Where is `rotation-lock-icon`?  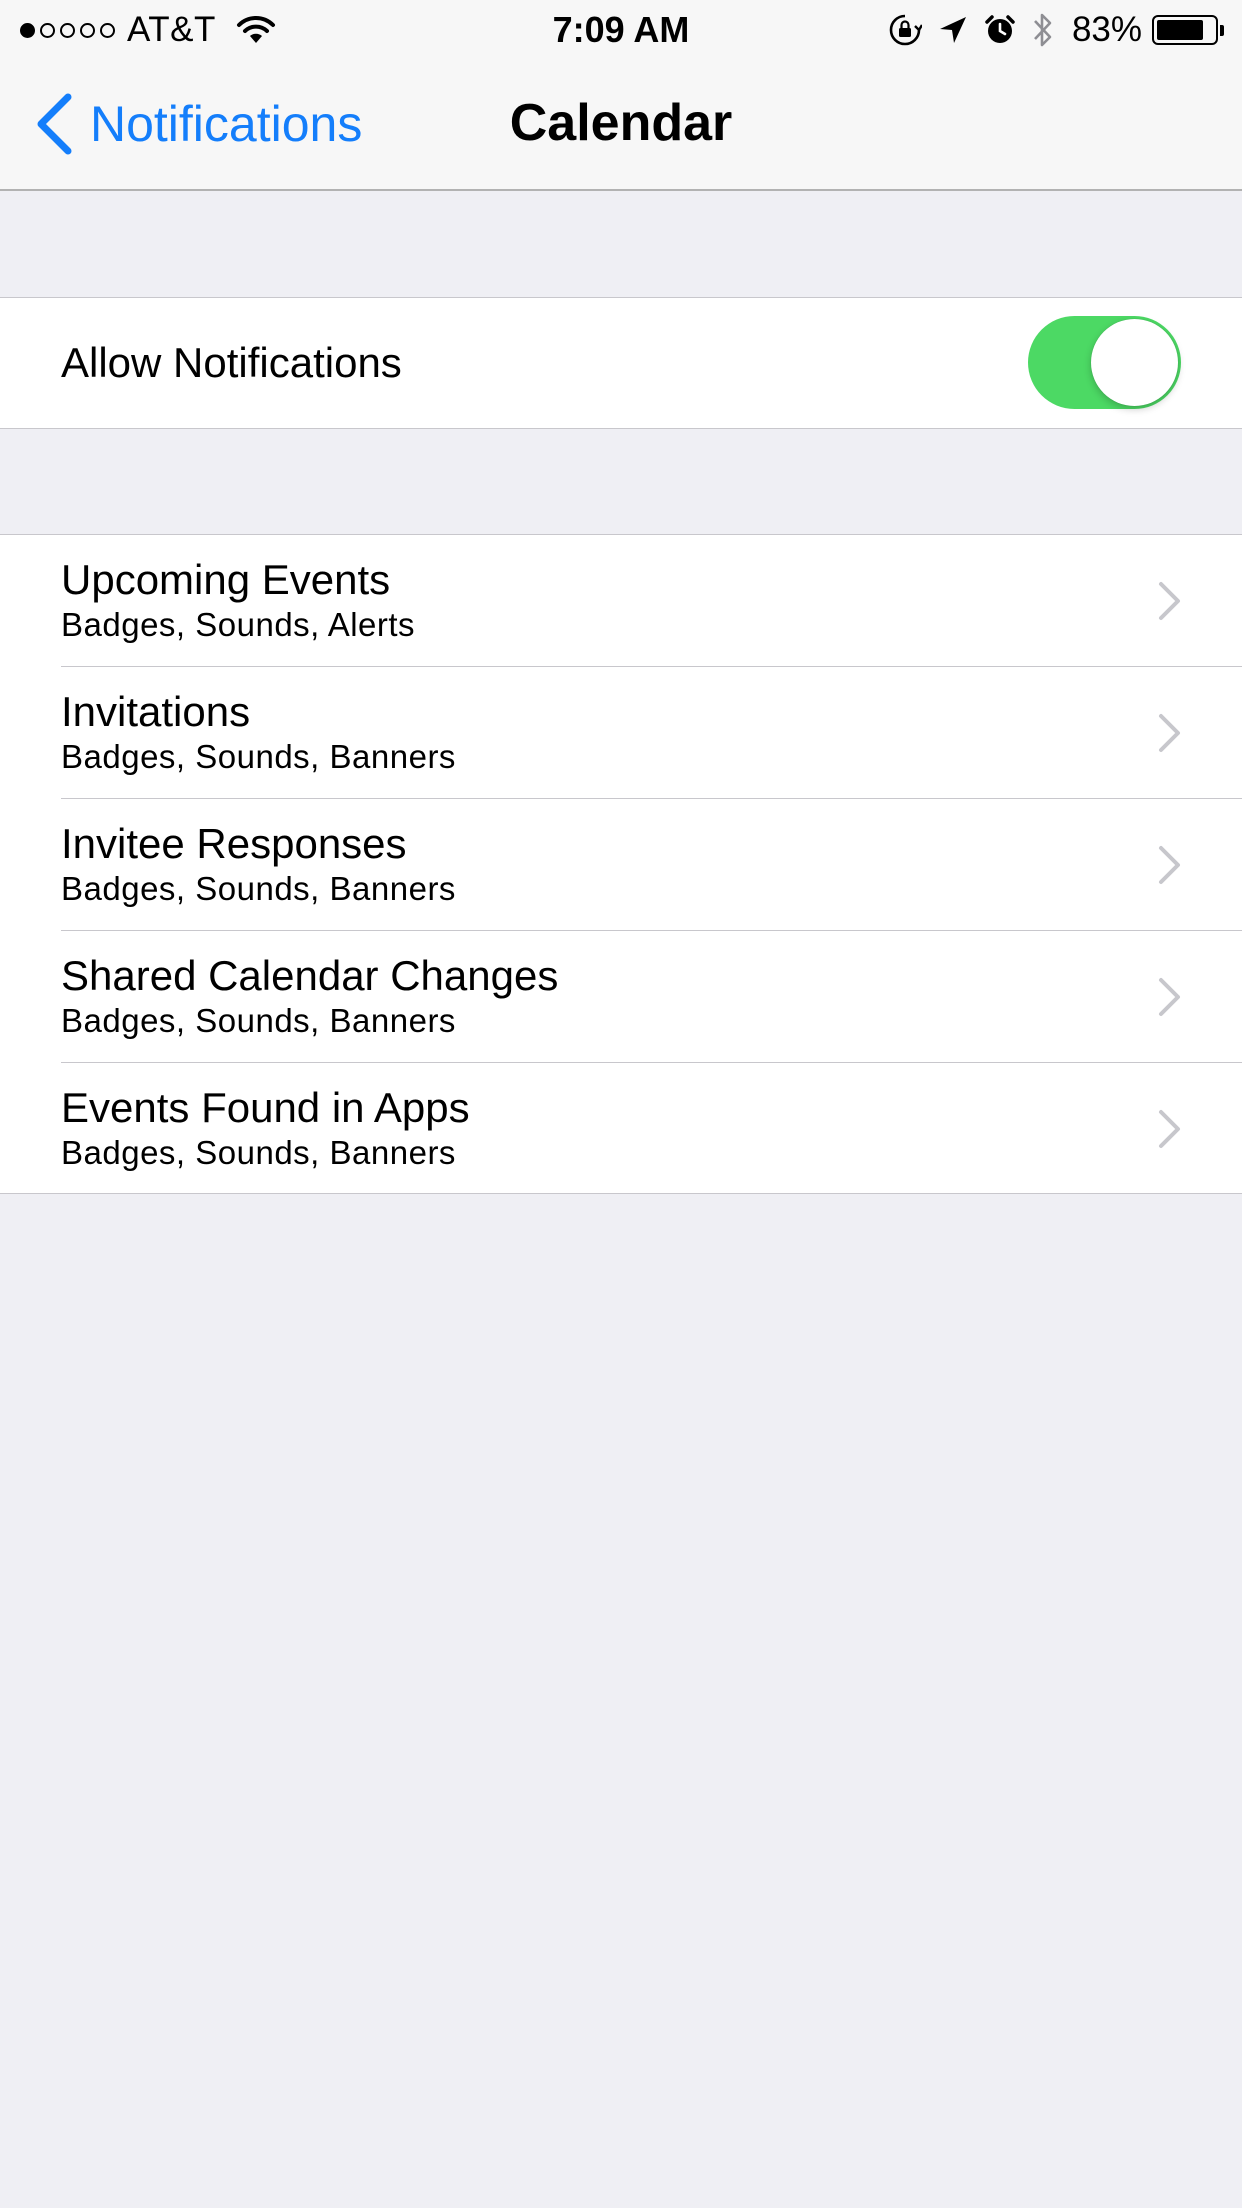
rotation-lock-icon is located at coordinates (905, 30).